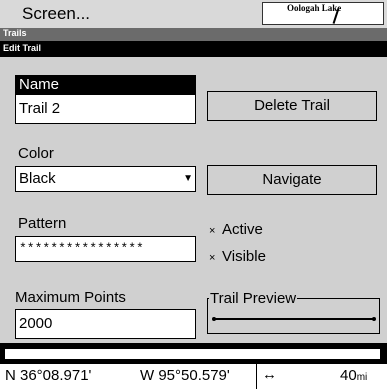 Image resolution: width=387 pixels, height=389 pixels. Describe the element at coordinates (269, 374) in the screenshot. I see `double-arrow-icon: ↔` at that location.